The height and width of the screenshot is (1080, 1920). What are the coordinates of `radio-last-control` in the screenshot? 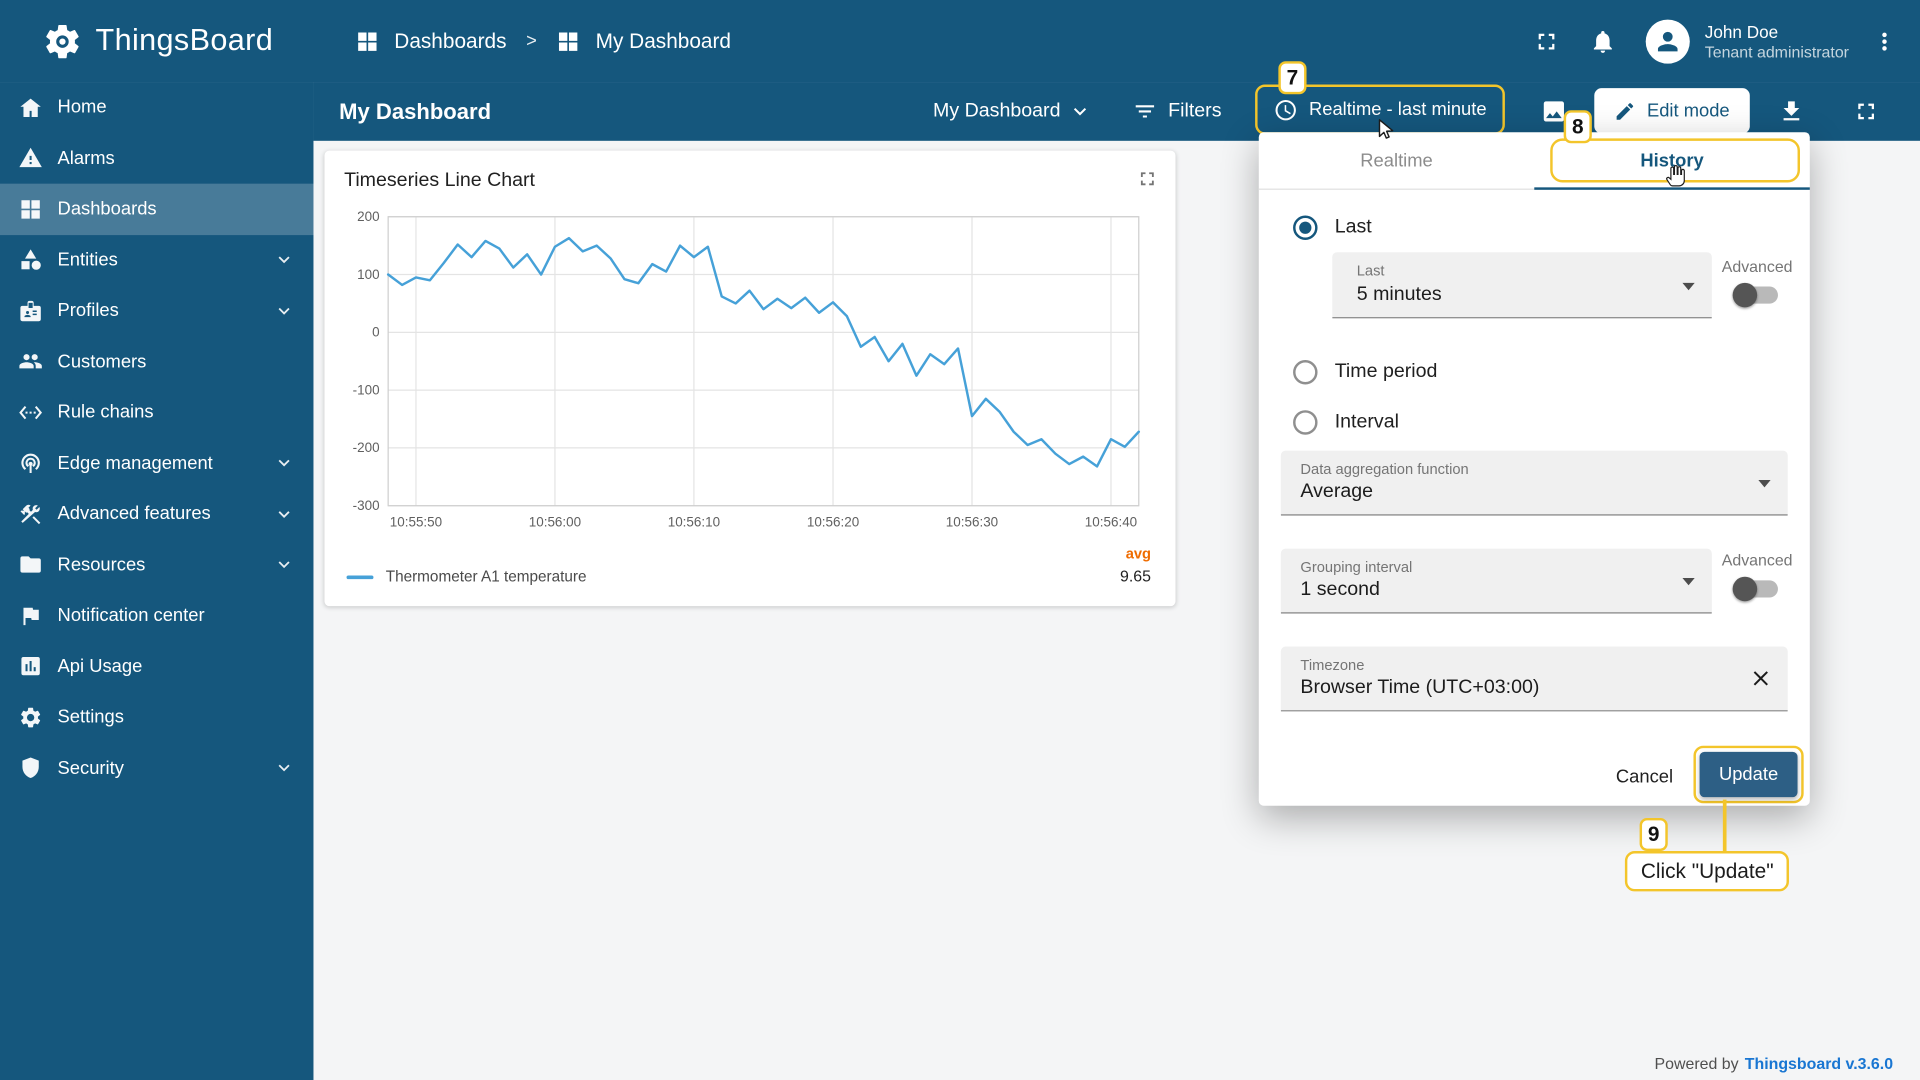 It's located at (1305, 227).